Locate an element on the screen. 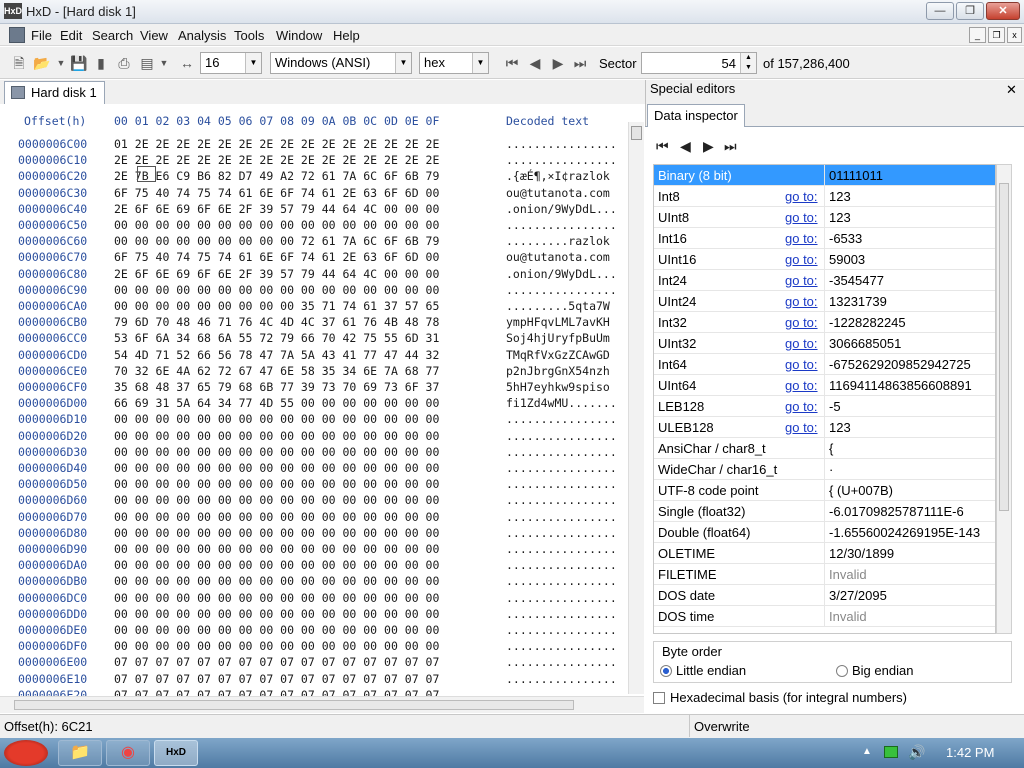  scroll-thumb is located at coordinates (294, 705).